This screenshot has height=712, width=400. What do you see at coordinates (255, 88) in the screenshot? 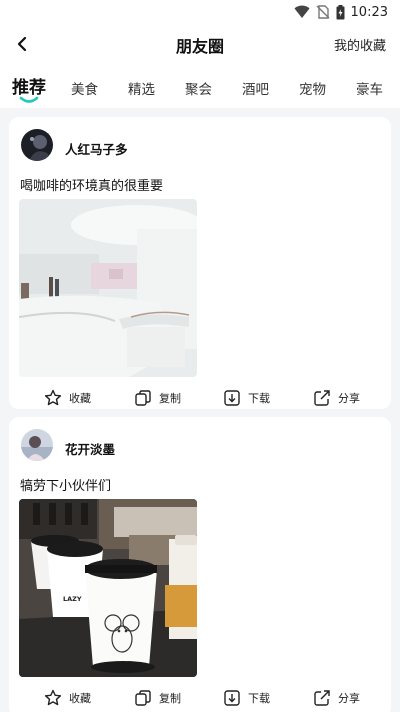
I see `tab-bar: 酒吧` at bounding box center [255, 88].